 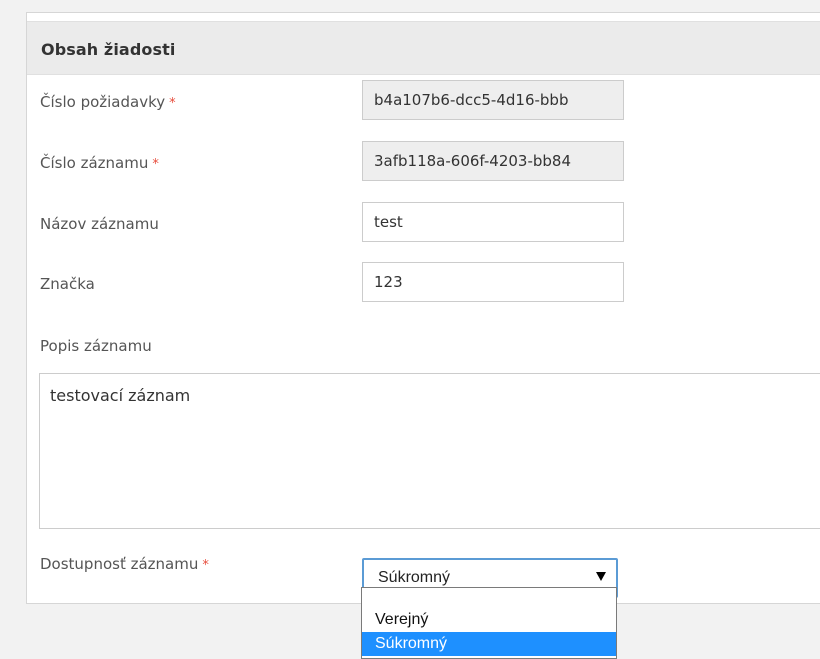 What do you see at coordinates (414, 577) in the screenshot?
I see `availability-selected-value: Súkromný` at bounding box center [414, 577].